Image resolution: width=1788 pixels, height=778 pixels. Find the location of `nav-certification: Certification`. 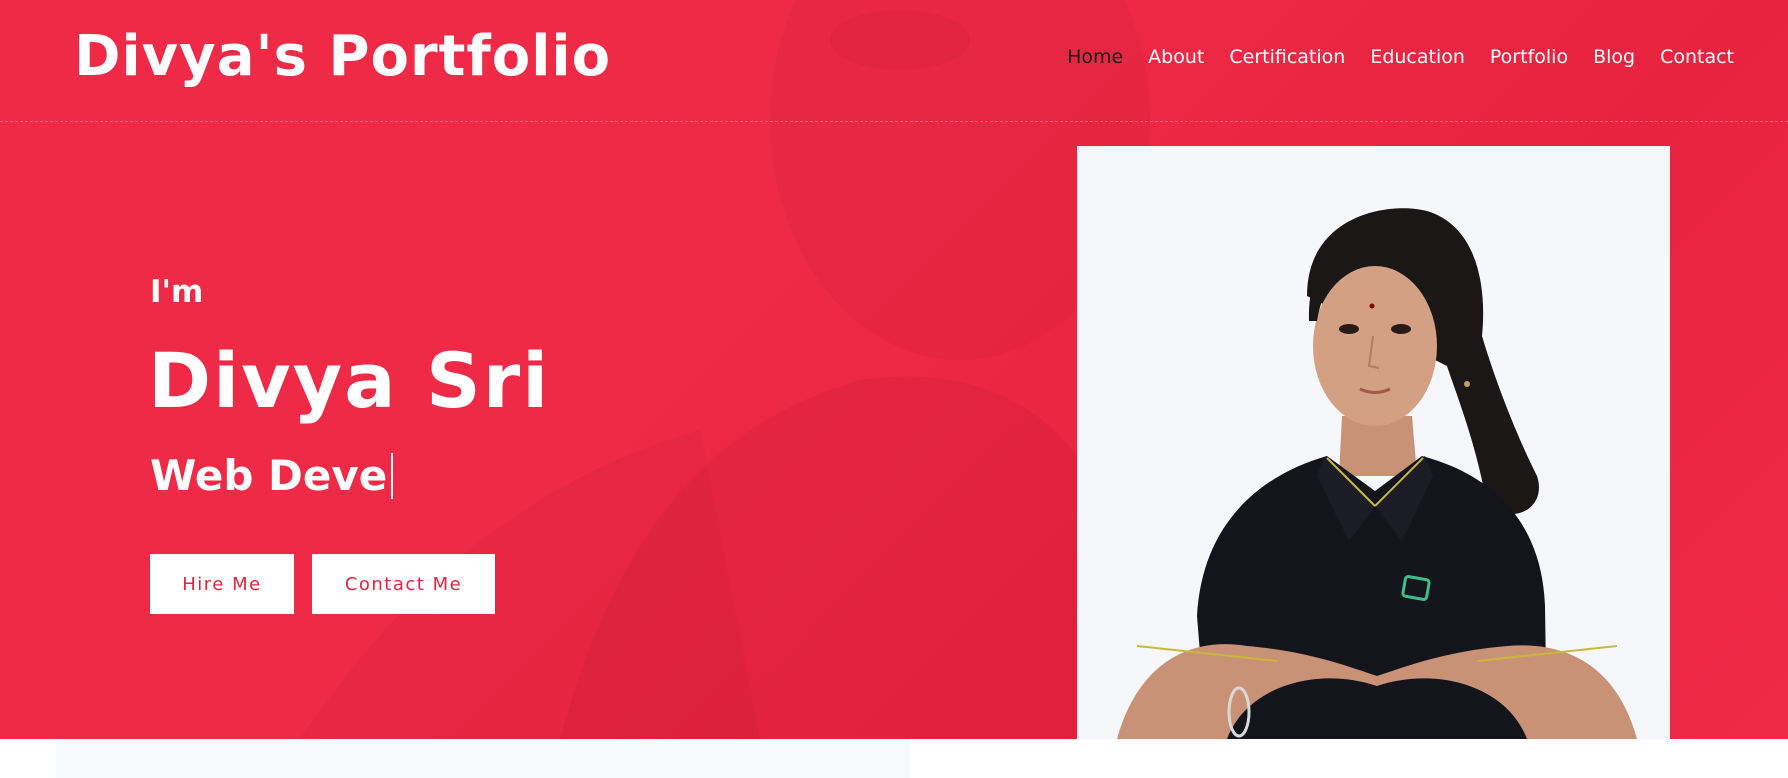

nav-certification: Certification is located at coordinates (1287, 57).